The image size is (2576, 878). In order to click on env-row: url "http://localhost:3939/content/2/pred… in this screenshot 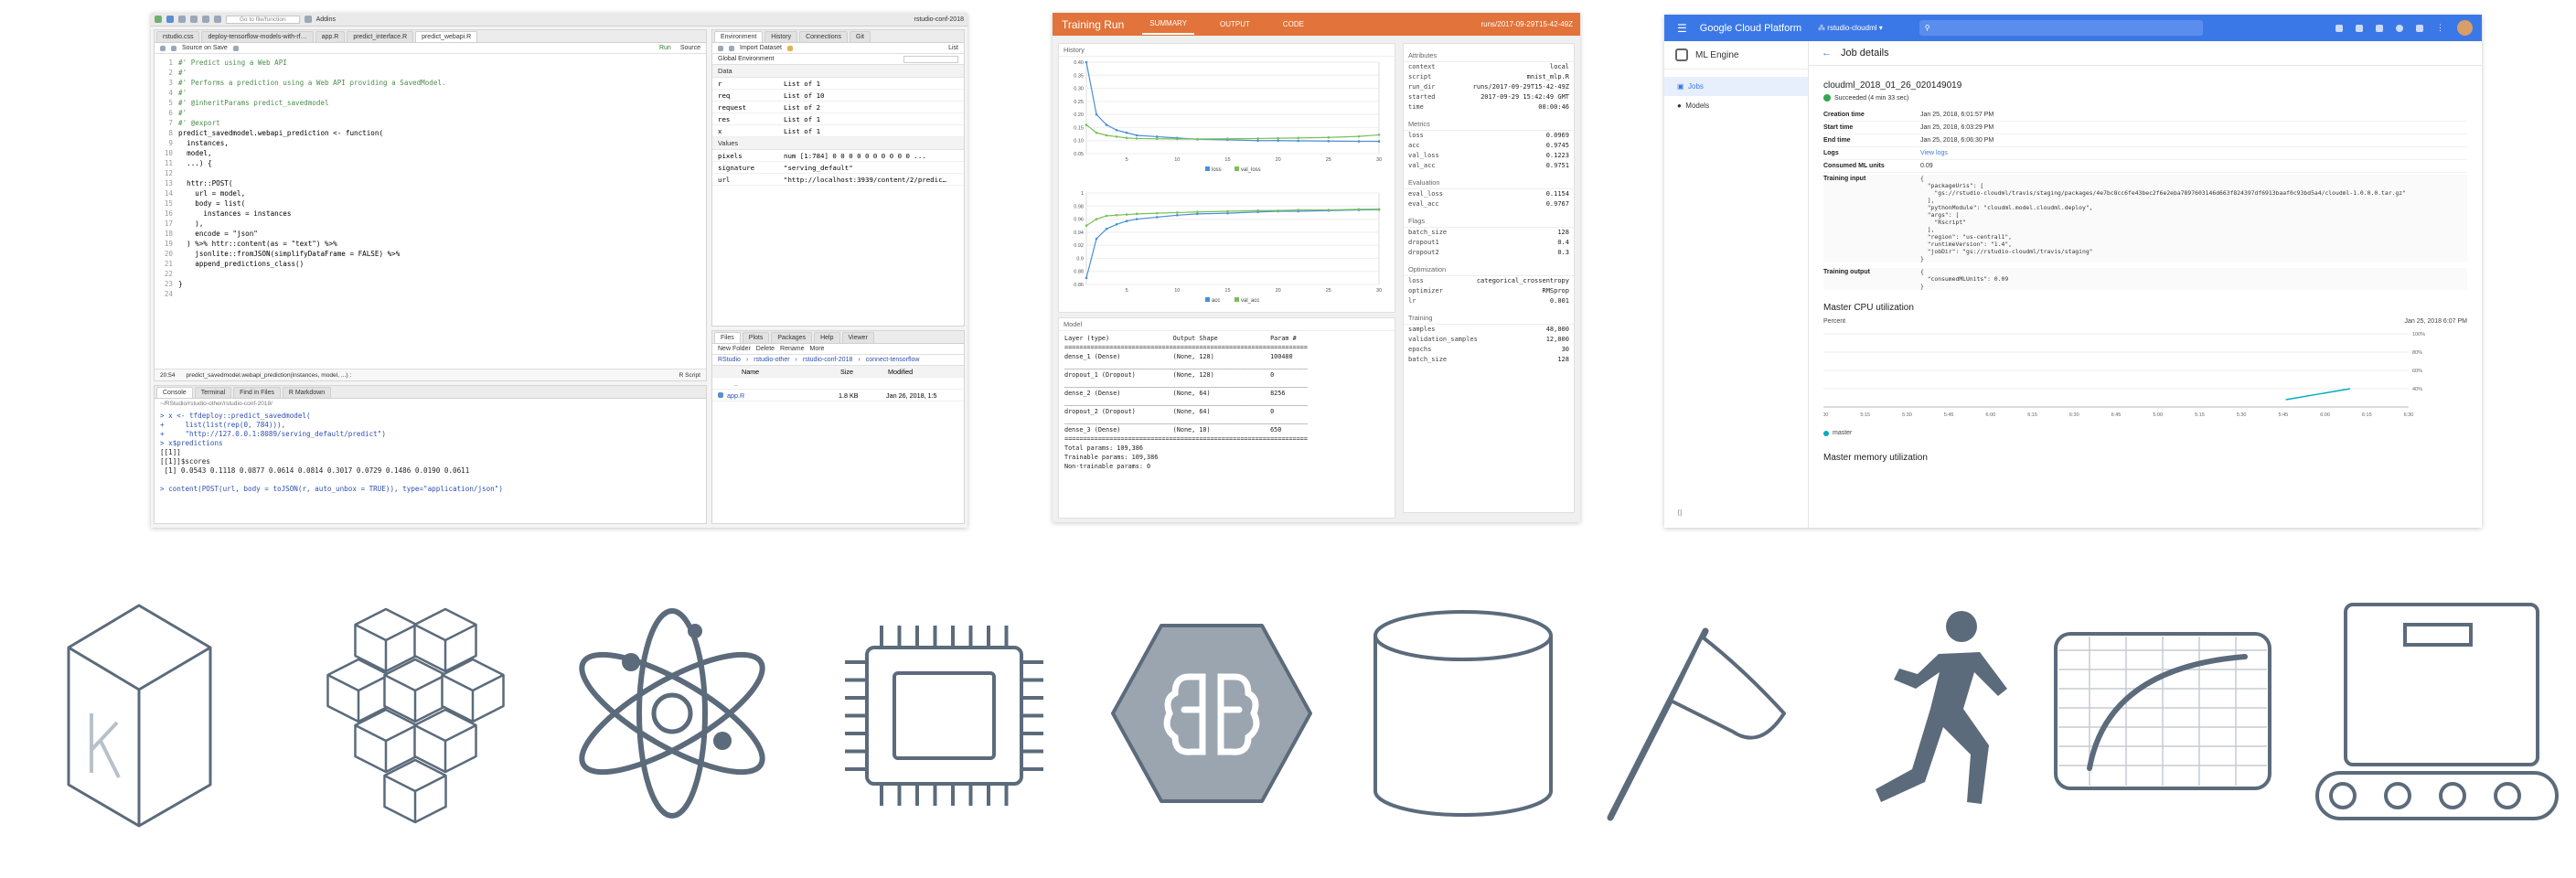, I will do `click(838, 180)`.